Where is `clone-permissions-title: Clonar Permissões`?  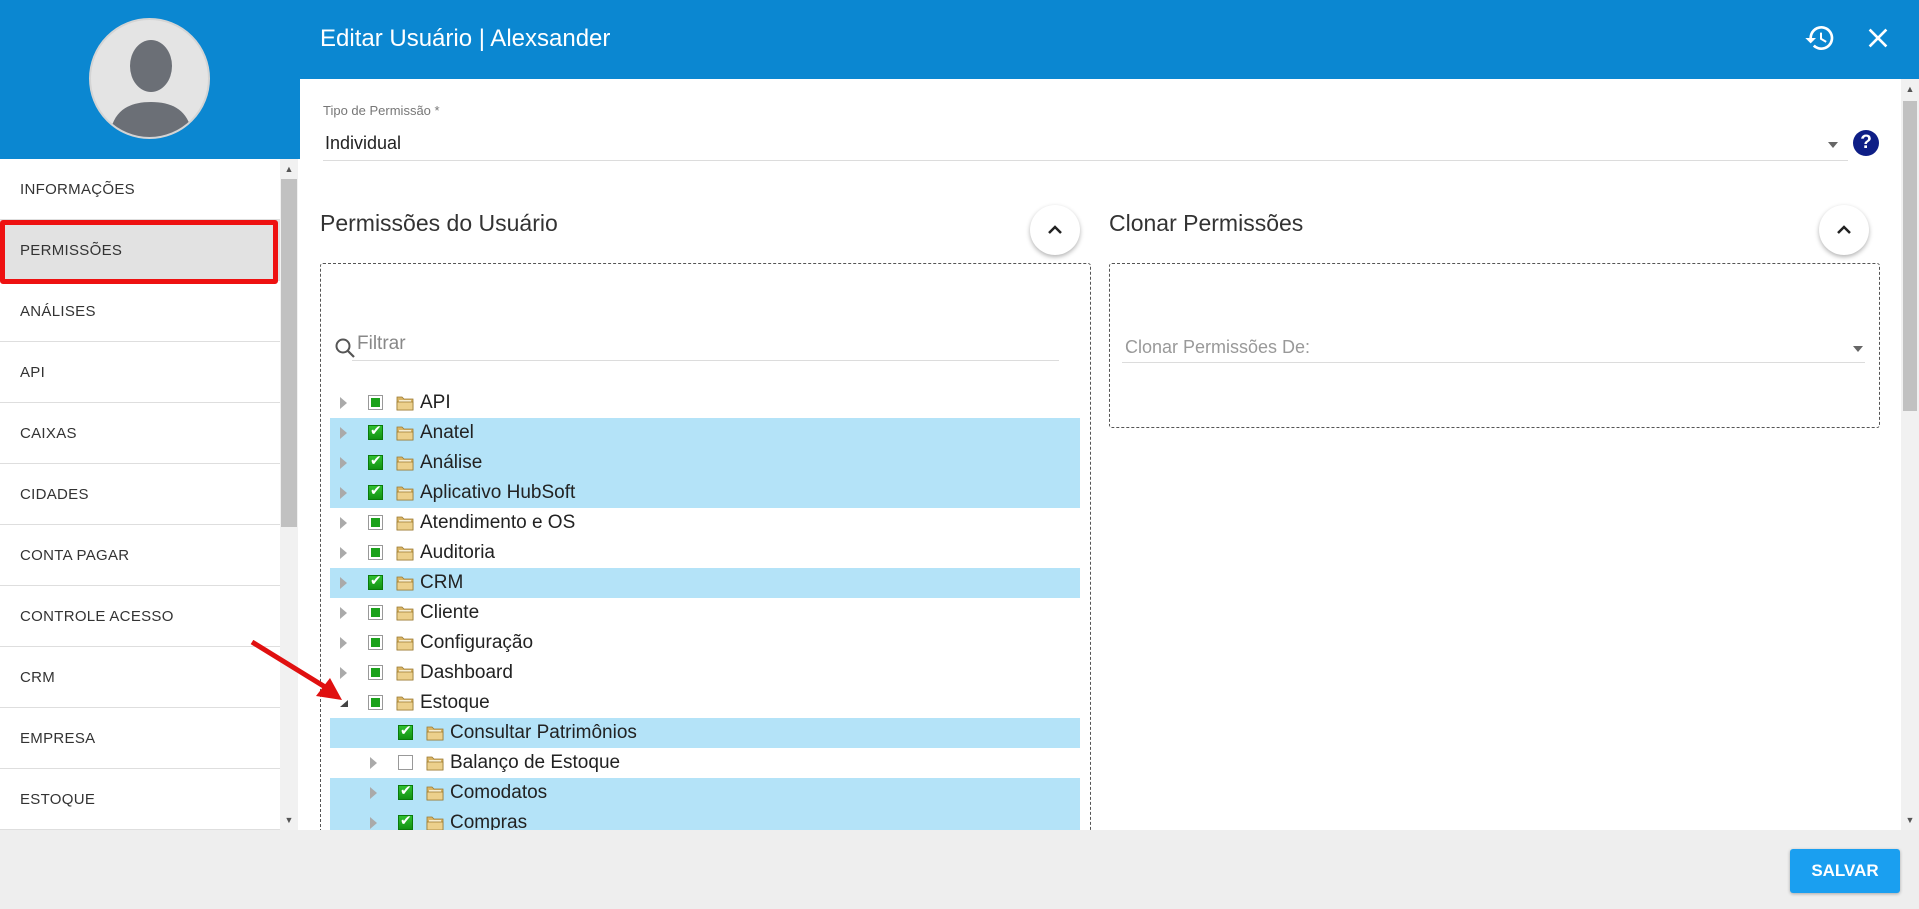
clone-permissions-title: Clonar Permissões is located at coordinates (1206, 223).